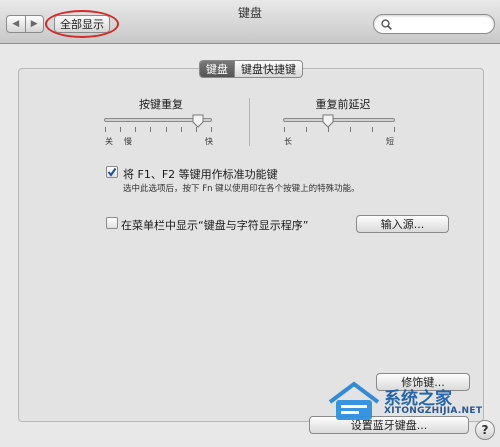  Describe the element at coordinates (209, 141) in the screenshot. I see `key-repeat-fast-label: 快` at that location.